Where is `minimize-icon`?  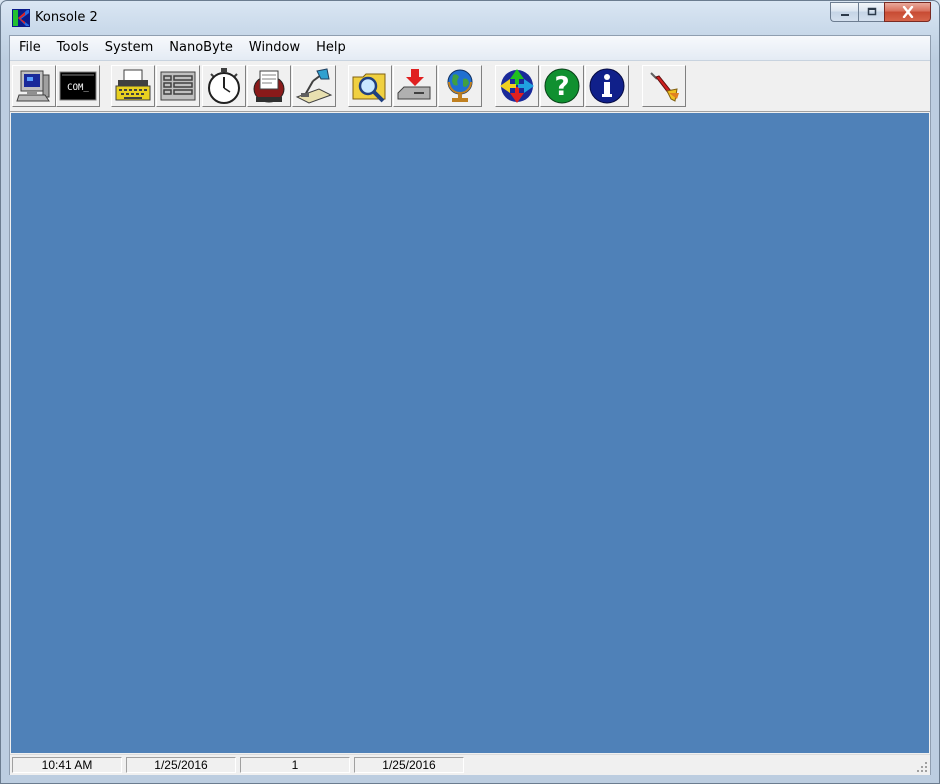
minimize-icon is located at coordinates (844, 15).